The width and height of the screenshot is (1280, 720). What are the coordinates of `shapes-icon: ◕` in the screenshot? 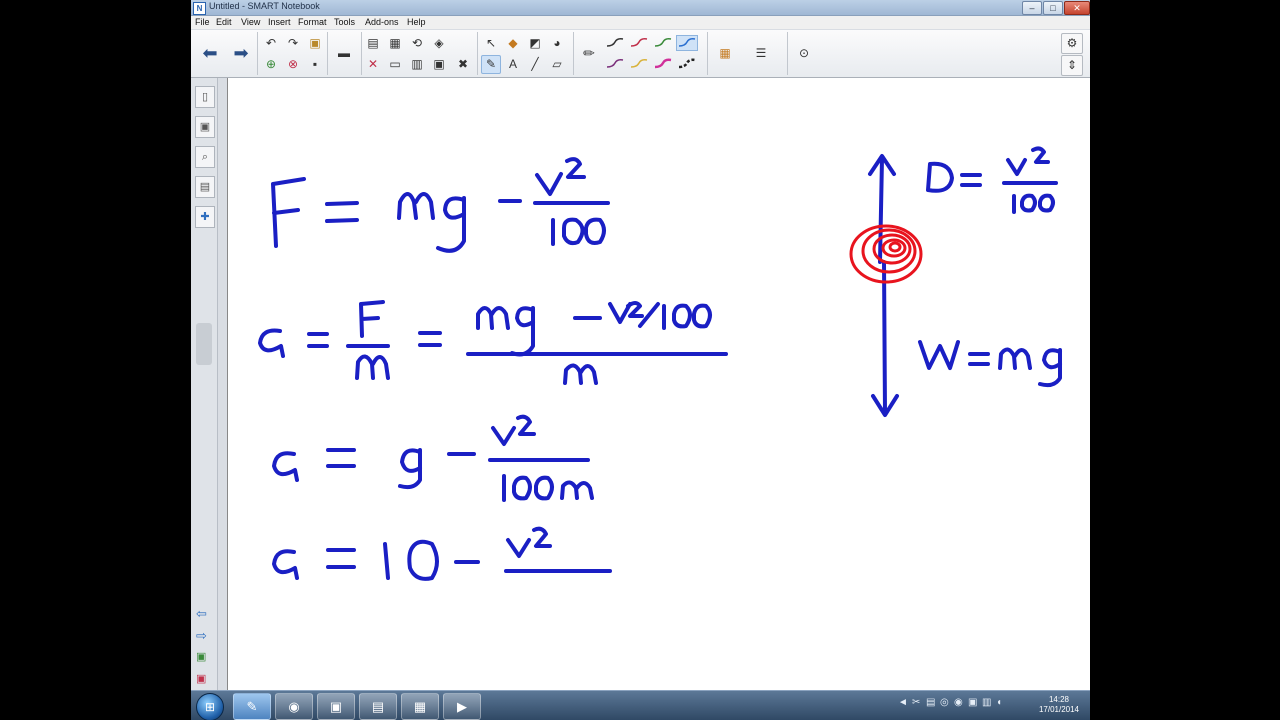 It's located at (557, 43).